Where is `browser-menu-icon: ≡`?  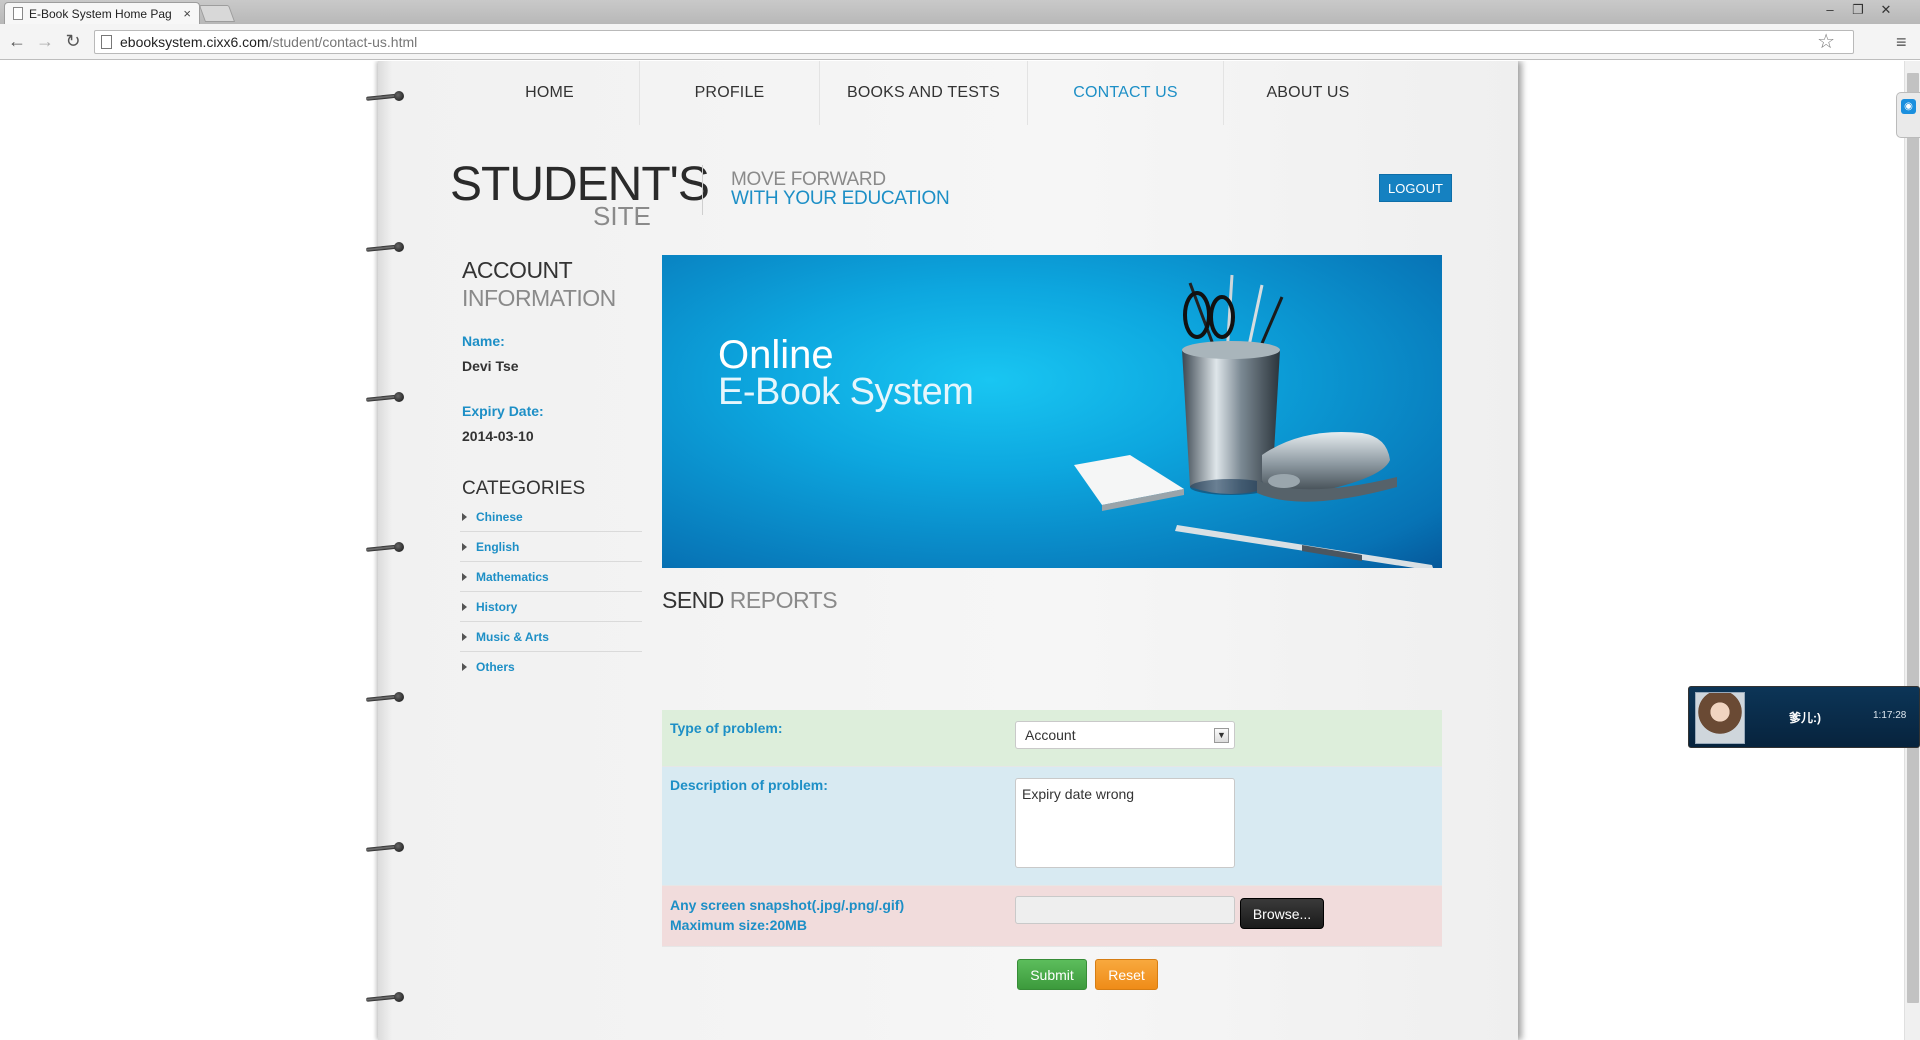 browser-menu-icon: ≡ is located at coordinates (1904, 42).